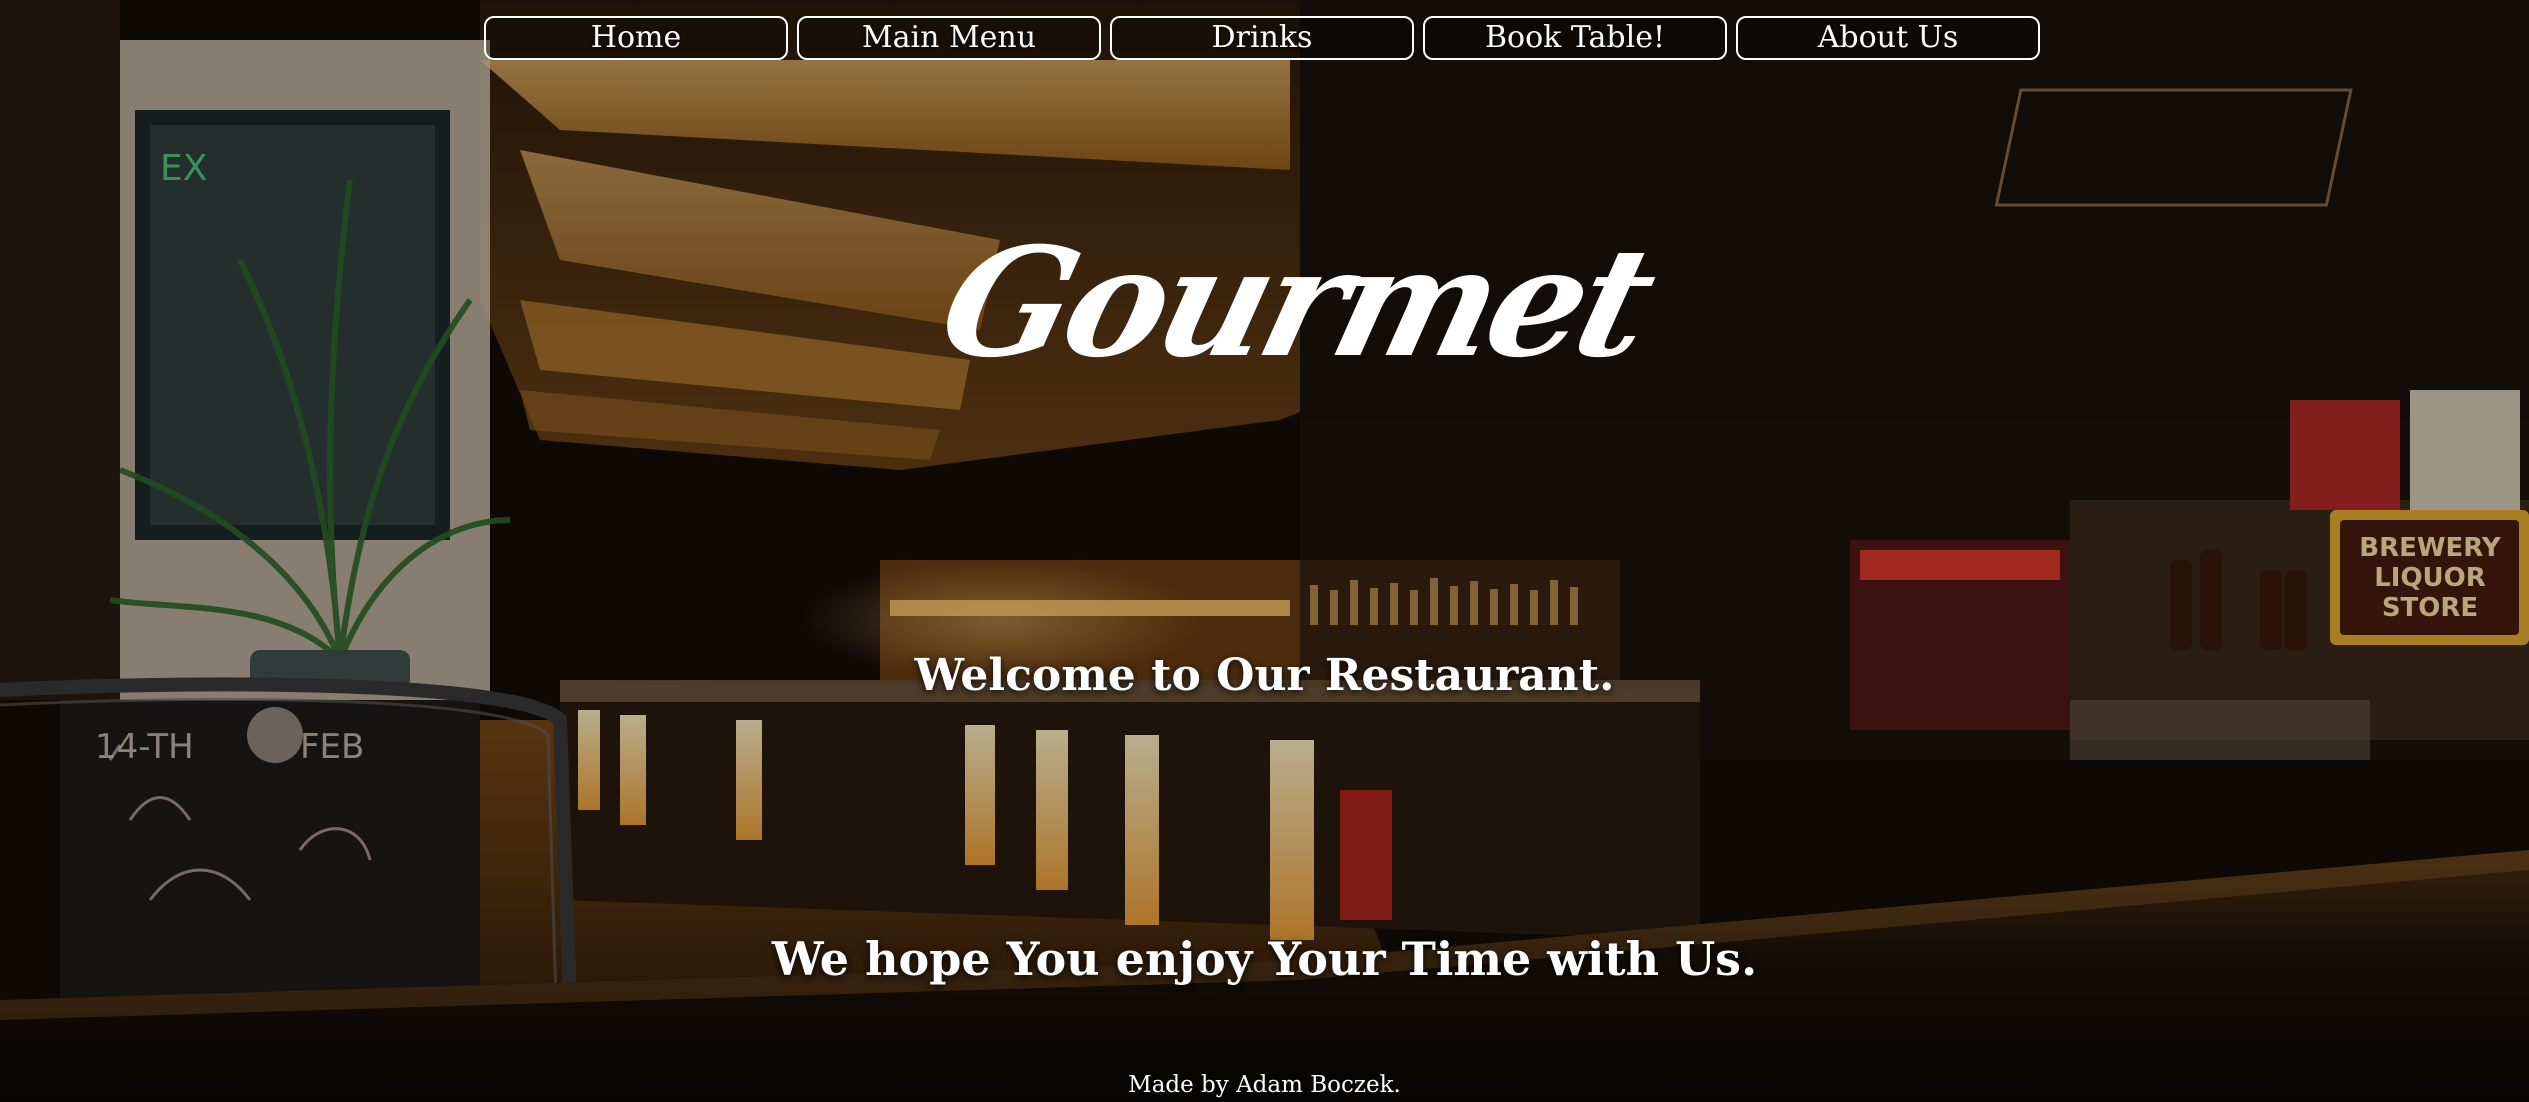  I want to click on welcome-heading: Welcome to Our Restaurant., so click(1264, 675).